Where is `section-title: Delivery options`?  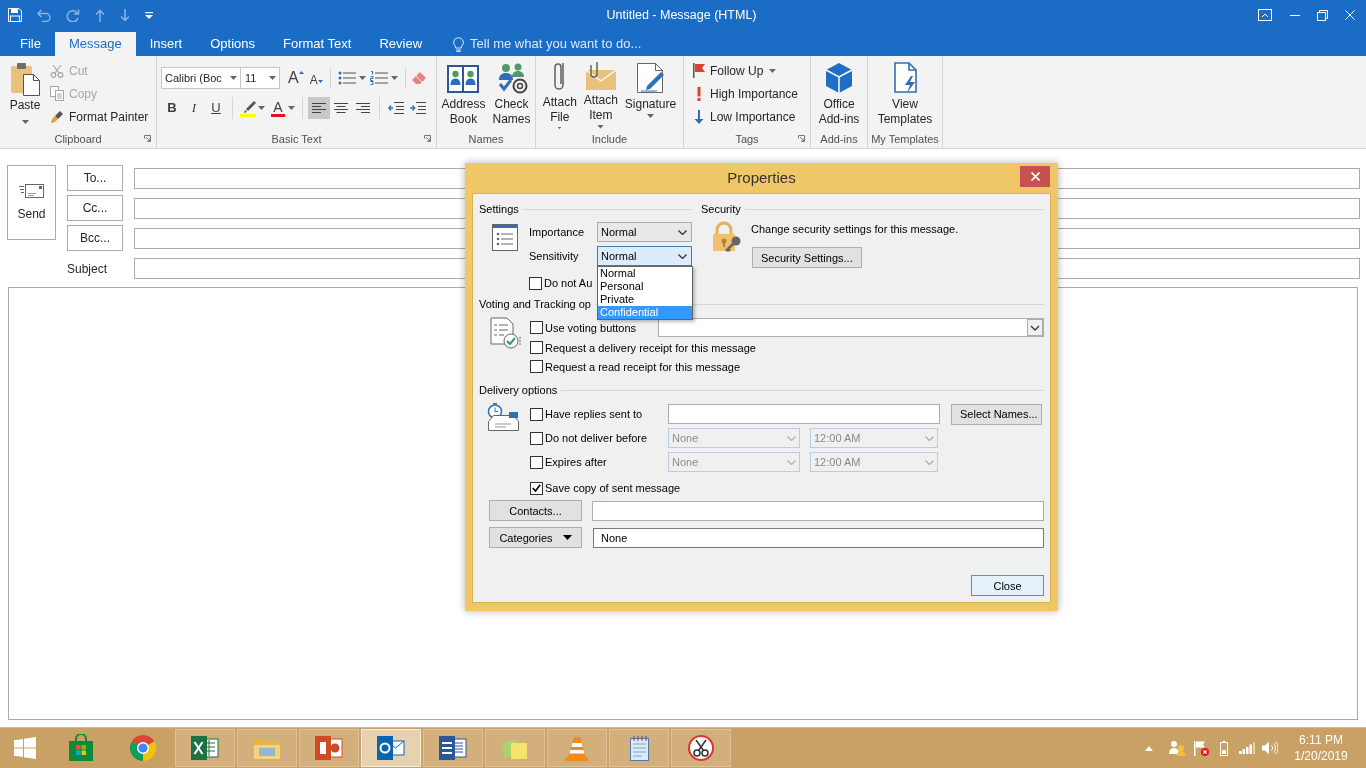 section-title: Delivery options is located at coordinates (518, 390).